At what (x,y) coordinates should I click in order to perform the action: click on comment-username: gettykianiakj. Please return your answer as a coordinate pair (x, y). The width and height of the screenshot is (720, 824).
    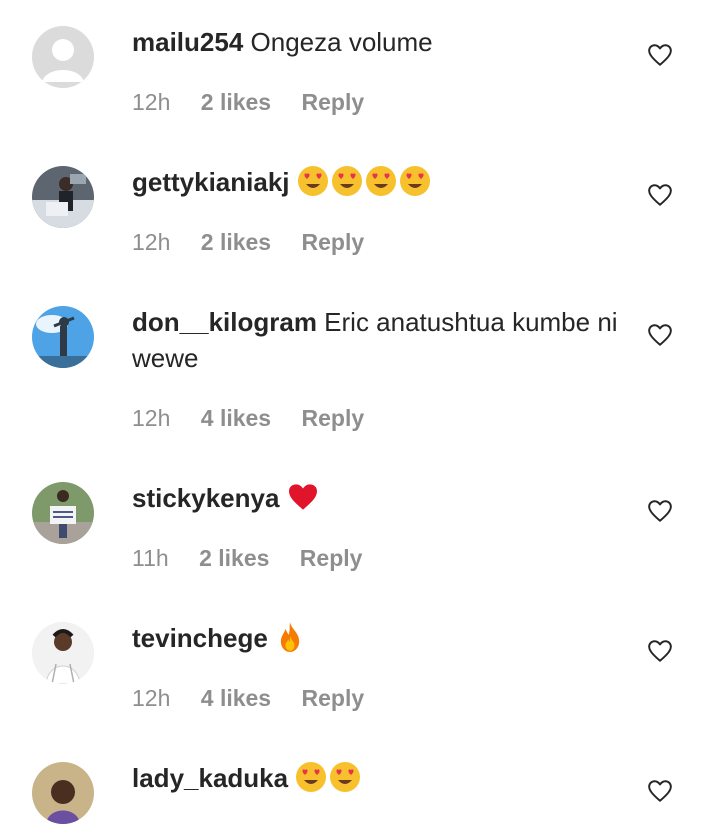
    Looking at the image, I should click on (211, 182).